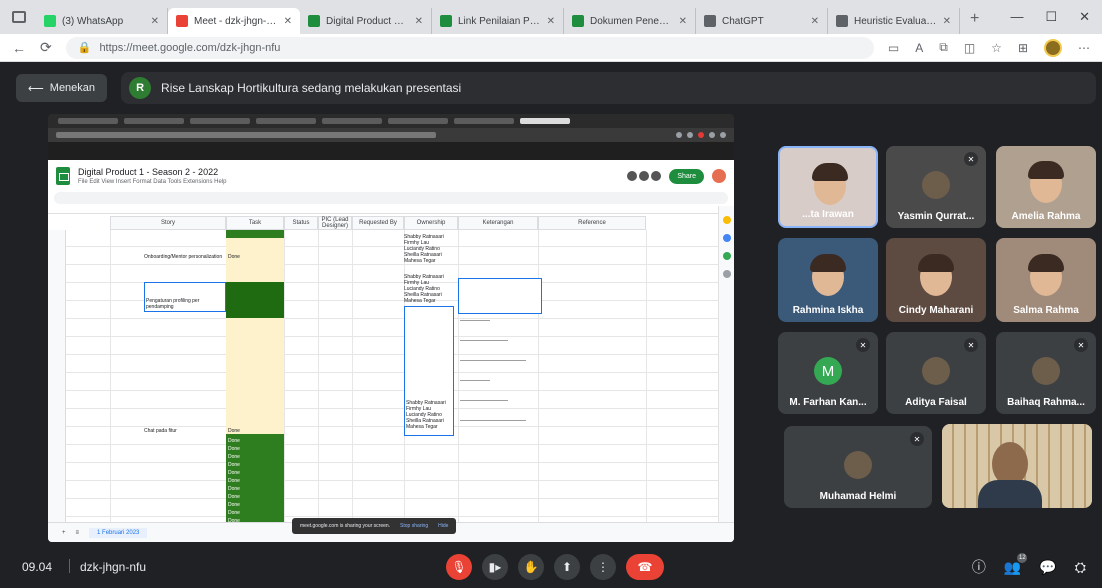 Image resolution: width=1102 pixels, height=588 pixels. Describe the element at coordinates (726, 374) in the screenshot. I see `side-panel-rail` at that location.